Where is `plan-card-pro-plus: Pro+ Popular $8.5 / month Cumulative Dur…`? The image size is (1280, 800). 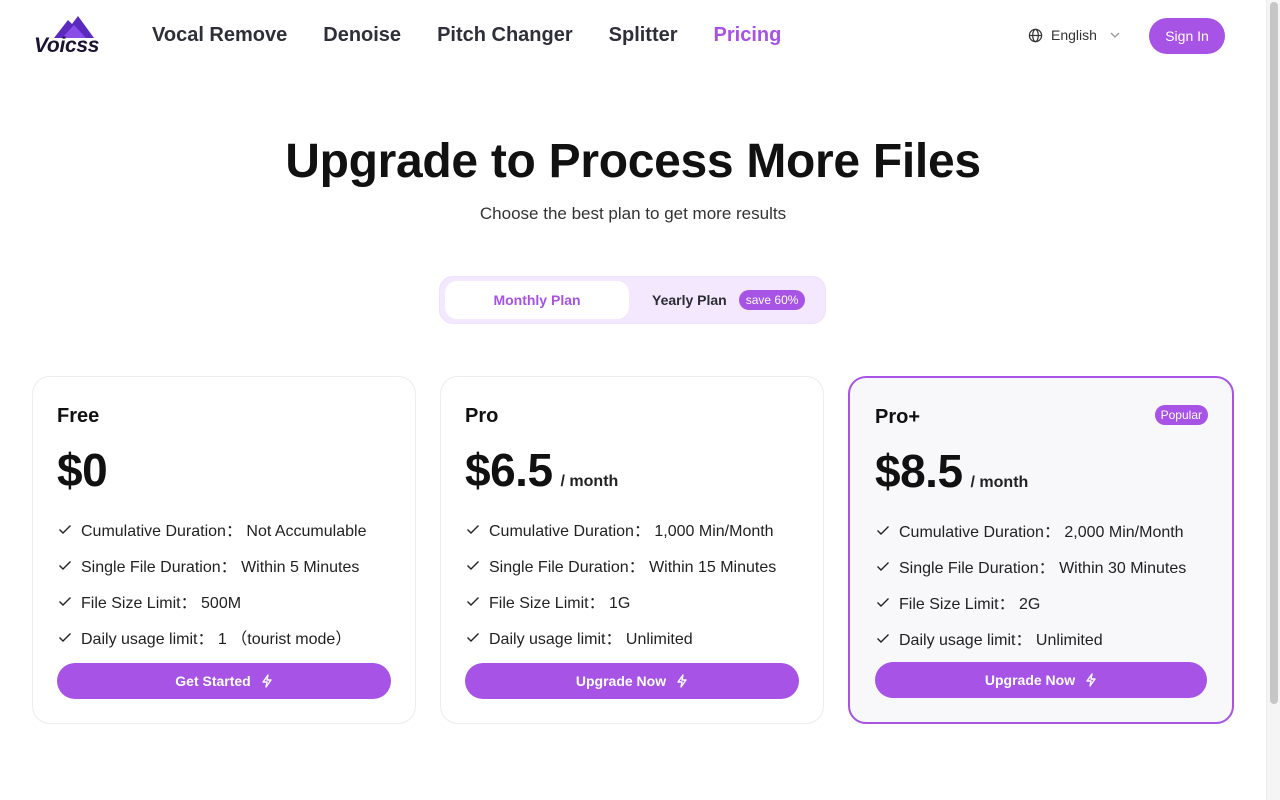
plan-card-pro-plus: Pro+ Popular $8.5 / month Cumulative Dur… is located at coordinates (1041, 550).